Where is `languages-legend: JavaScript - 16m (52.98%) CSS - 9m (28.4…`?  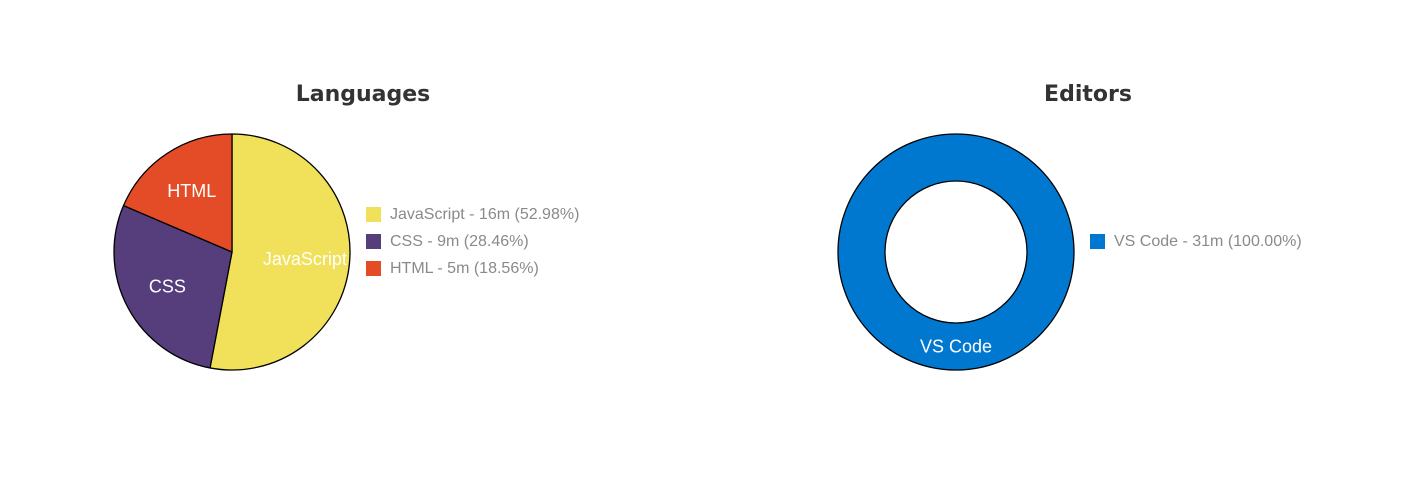 languages-legend: JavaScript - 16m (52.98%) CSS - 9m (28.4… is located at coordinates (472, 241).